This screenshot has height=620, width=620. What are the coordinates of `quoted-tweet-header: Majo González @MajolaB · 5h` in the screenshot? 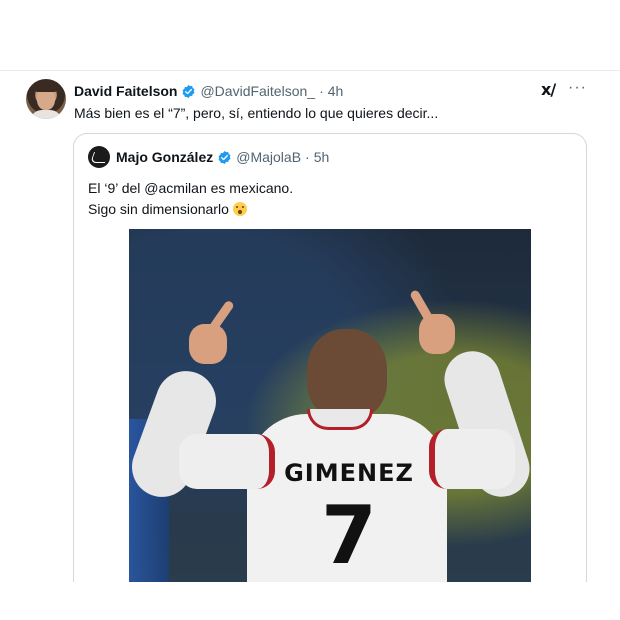 It's located at (222, 157).